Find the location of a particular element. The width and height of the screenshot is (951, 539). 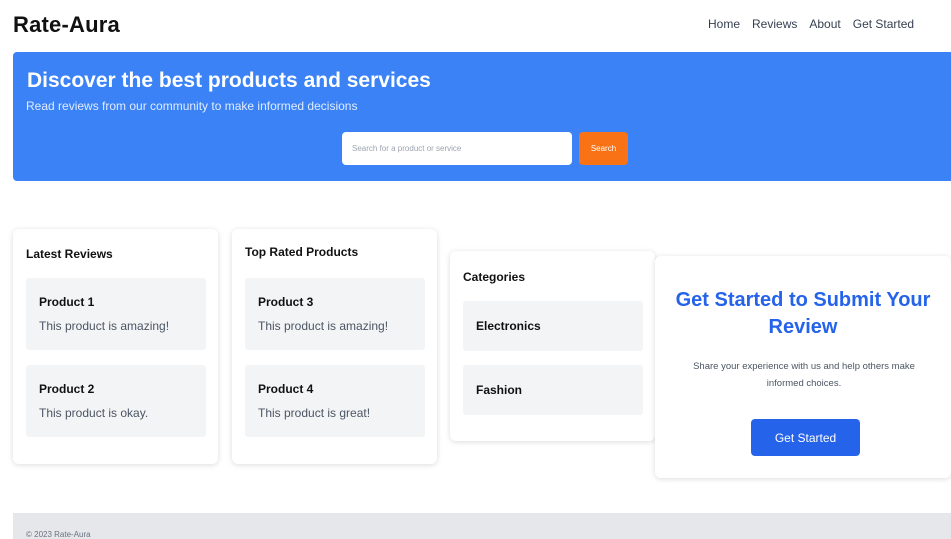

categories-card: Categories Electronics Fashion is located at coordinates (552, 346).